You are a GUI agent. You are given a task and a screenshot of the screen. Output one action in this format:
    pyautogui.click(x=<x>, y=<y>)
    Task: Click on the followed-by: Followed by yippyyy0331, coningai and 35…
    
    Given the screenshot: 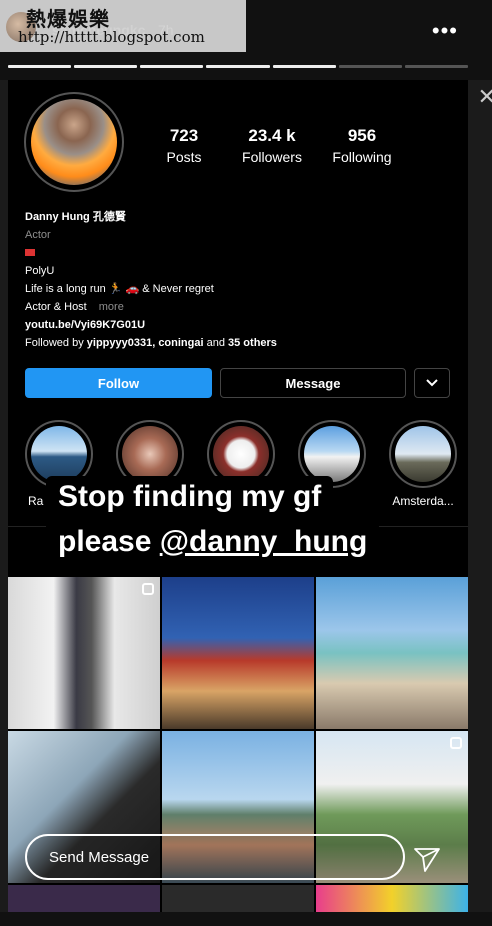 What is the action you would take?
    pyautogui.click(x=151, y=343)
    